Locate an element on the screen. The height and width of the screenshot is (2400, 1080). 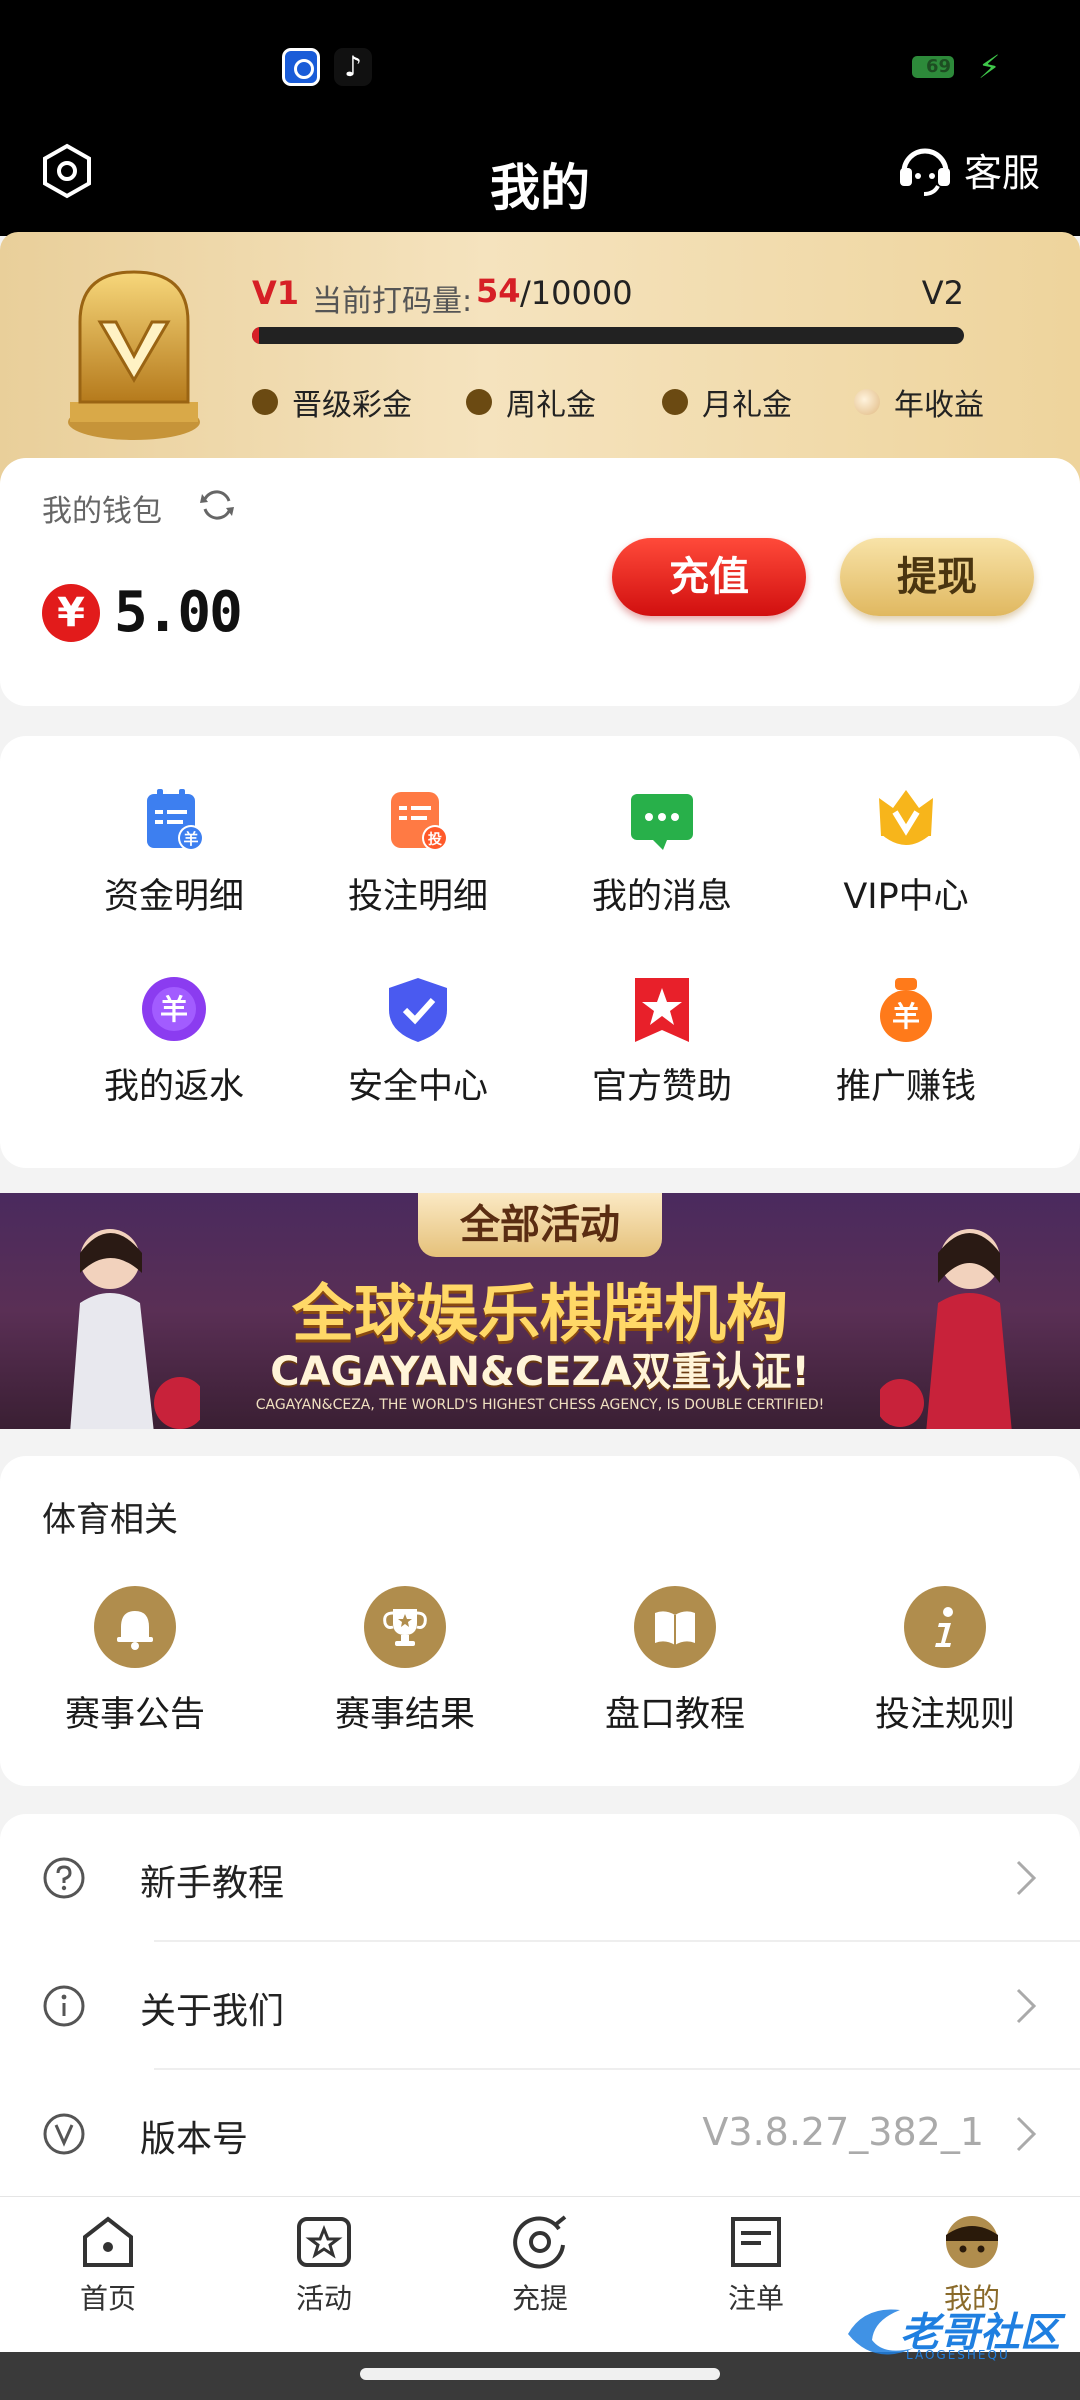
tiktok-icon: ♪ is located at coordinates (353, 67).